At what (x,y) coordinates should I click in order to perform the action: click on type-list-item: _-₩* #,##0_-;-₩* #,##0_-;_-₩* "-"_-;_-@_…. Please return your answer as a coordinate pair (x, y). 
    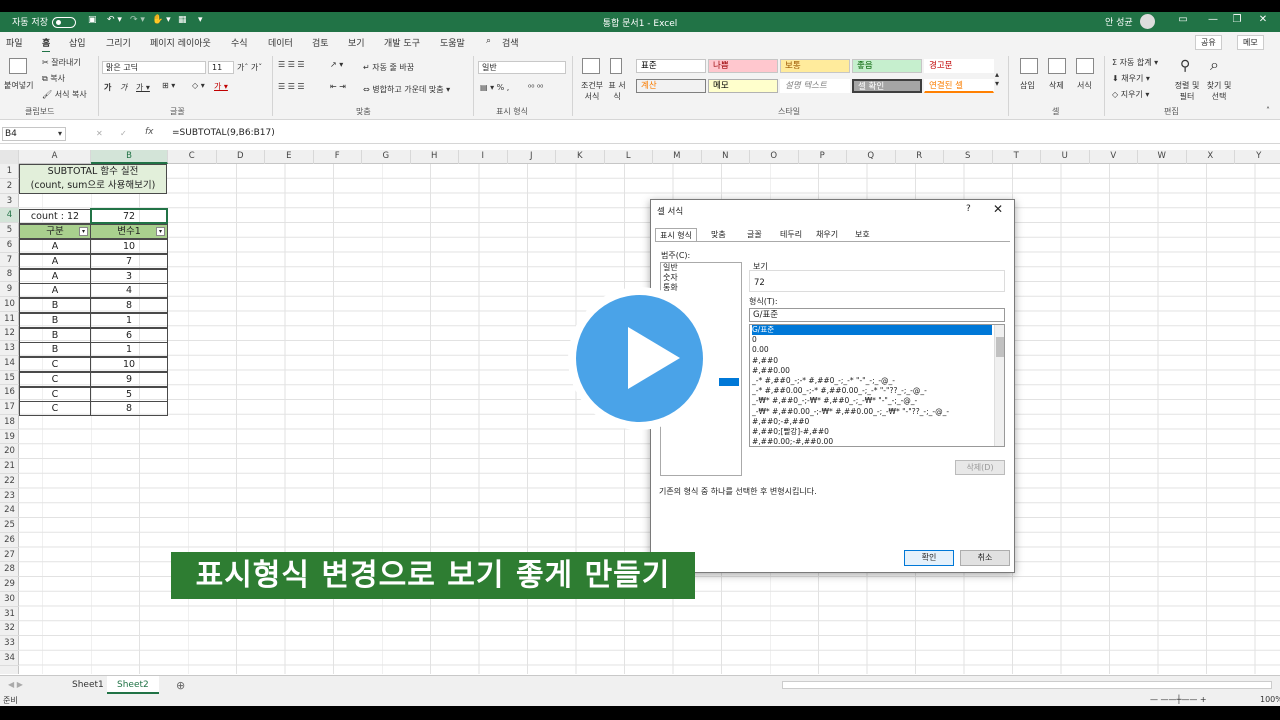
    Looking at the image, I should click on (872, 401).